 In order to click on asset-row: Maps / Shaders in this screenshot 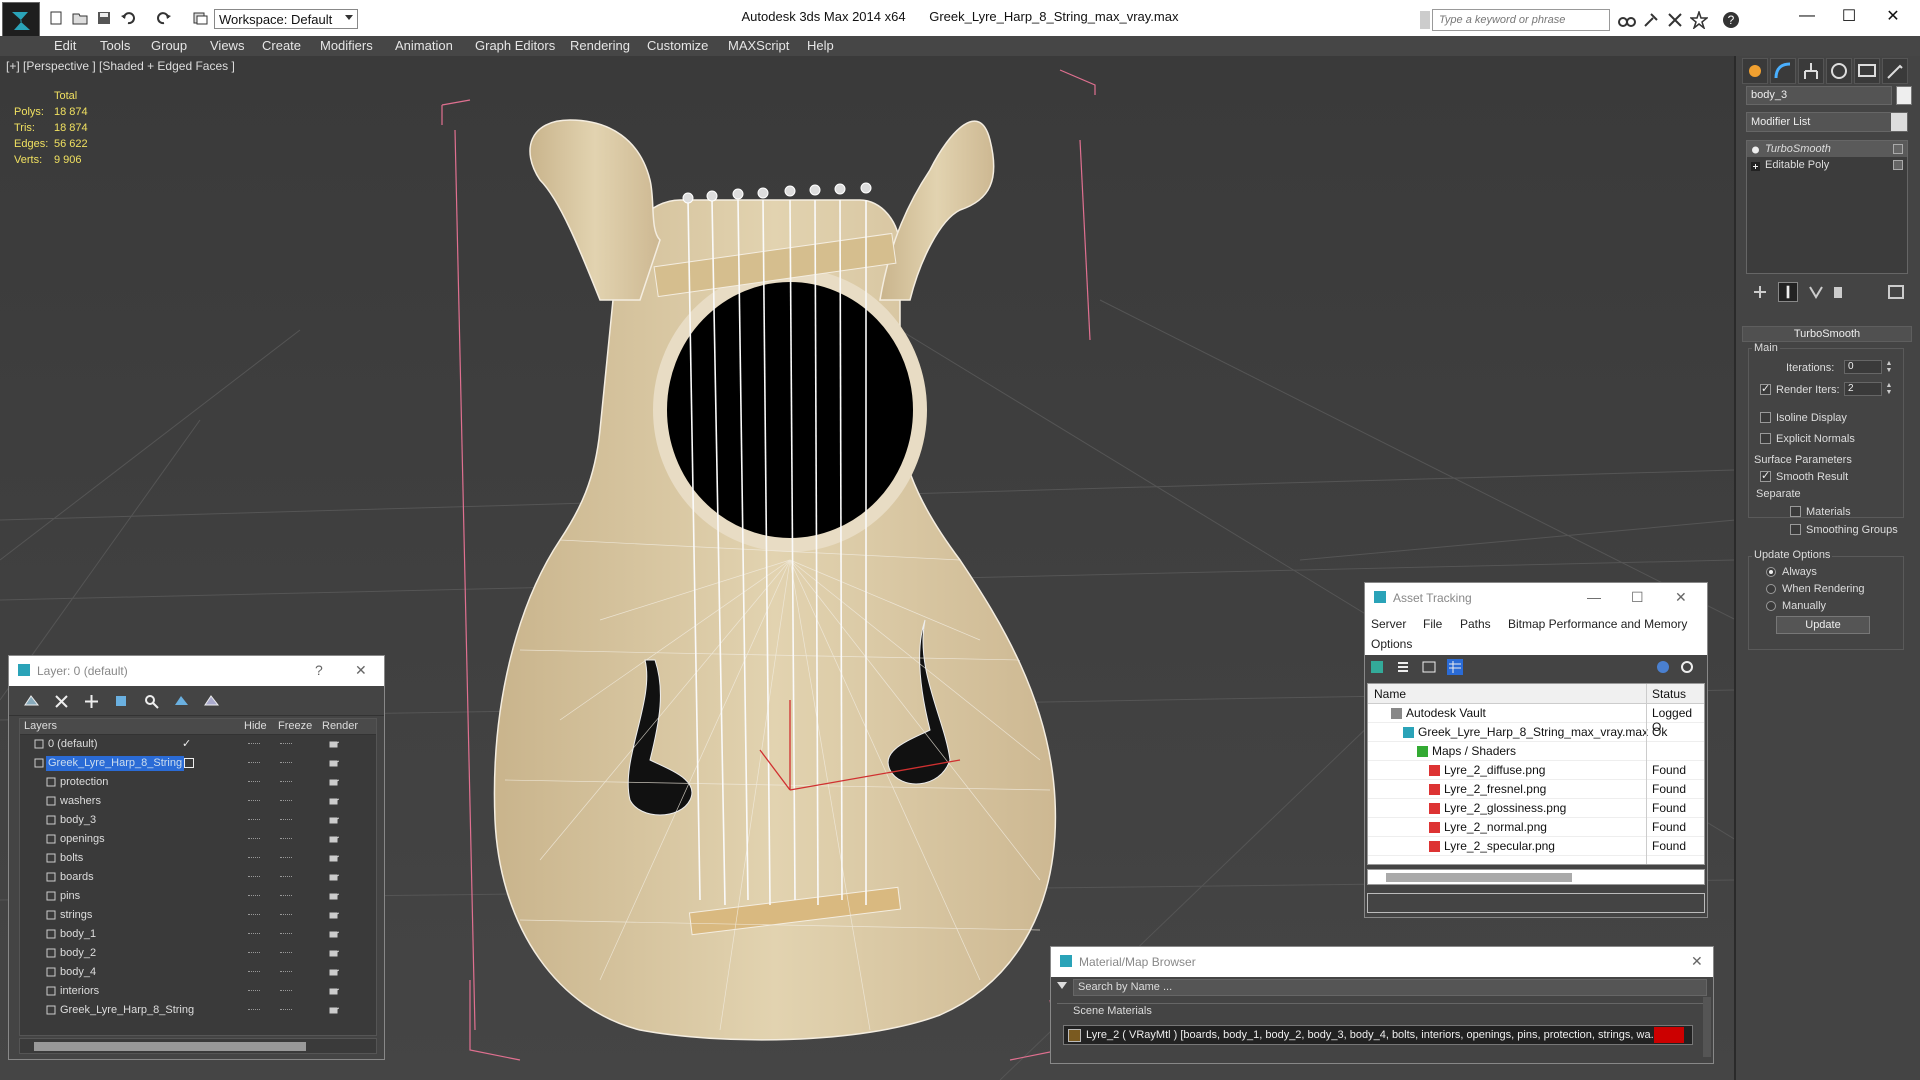, I will do `click(1536, 751)`.